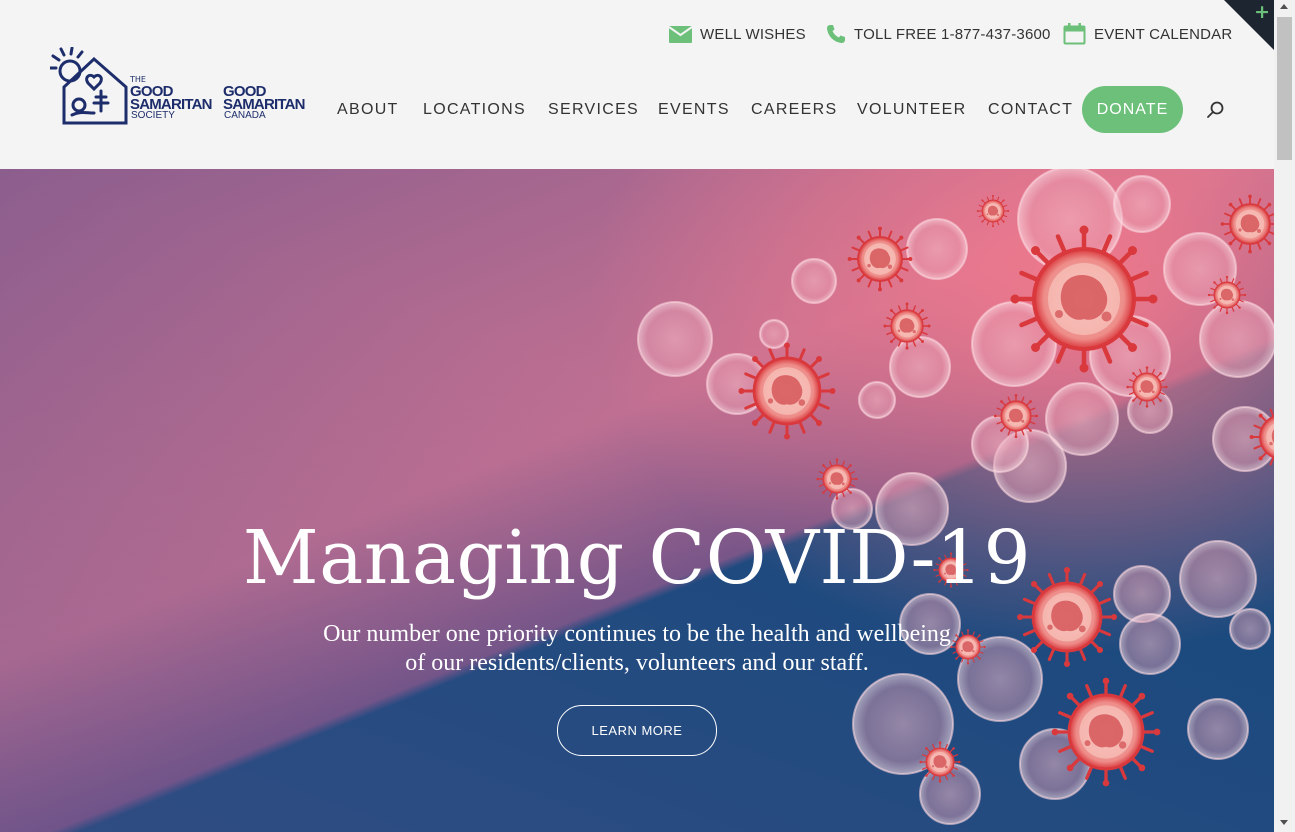  Describe the element at coordinates (264, 98) in the screenshot. I see `logo-good-samaritan-canada: GOOD SAMARITAN` at that location.